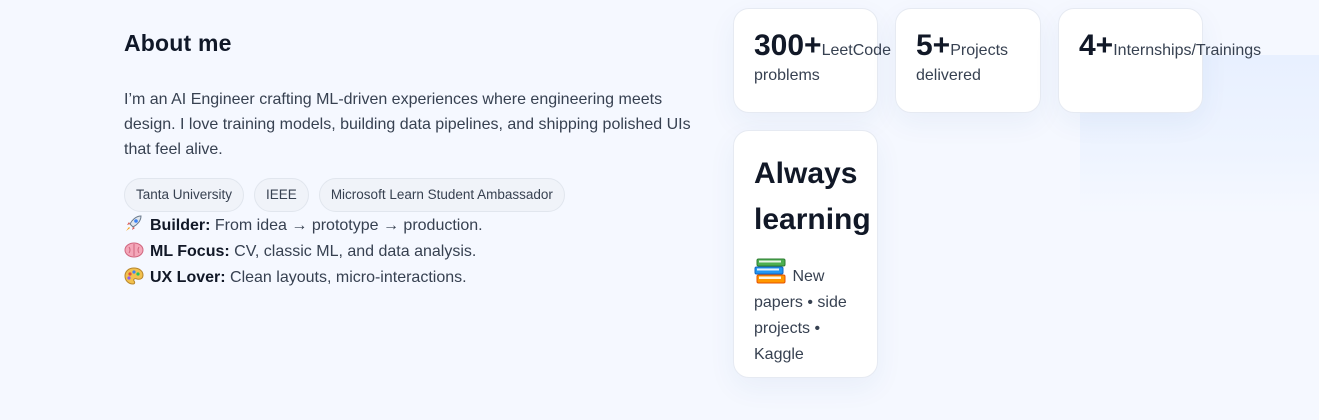 The height and width of the screenshot is (420, 1319). I want to click on stat-card-leetcode: 300+LeetCode problems, so click(812, 60).